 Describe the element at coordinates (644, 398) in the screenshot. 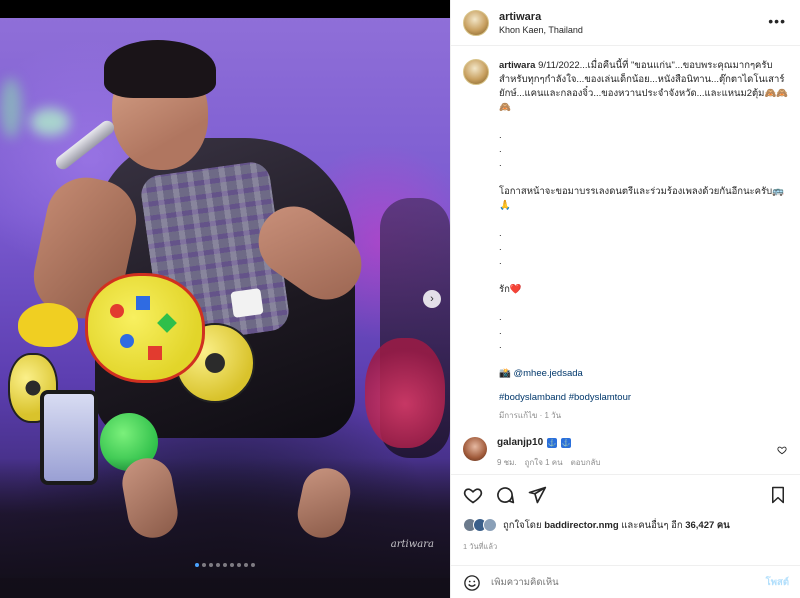

I see `caption-hashtag-line: #bodyslamband #bodyslamtour` at that location.